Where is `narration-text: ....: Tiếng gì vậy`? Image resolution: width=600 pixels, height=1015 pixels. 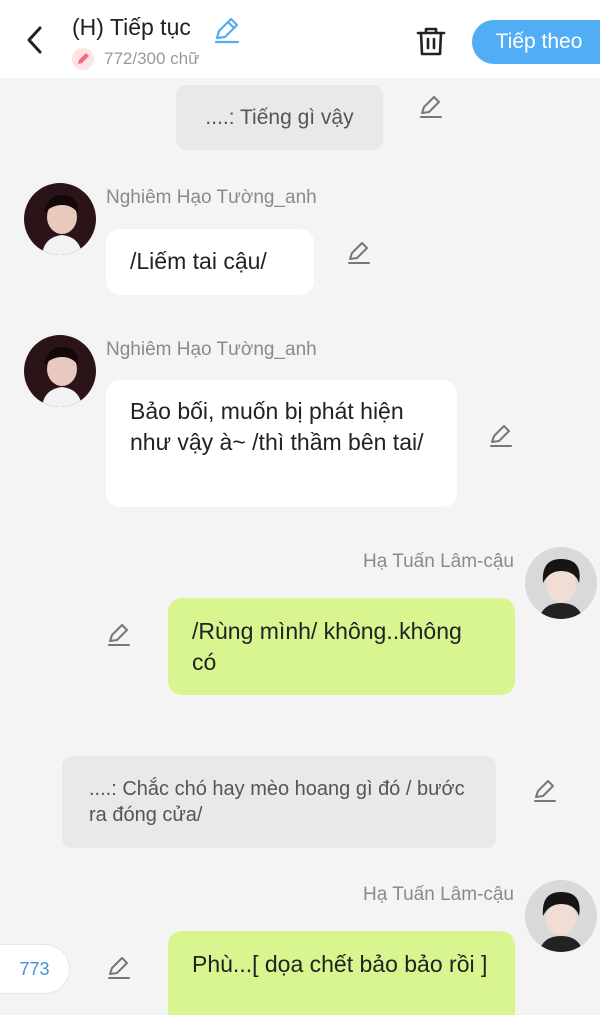 narration-text: ....: Tiếng gì vậy is located at coordinates (279, 117).